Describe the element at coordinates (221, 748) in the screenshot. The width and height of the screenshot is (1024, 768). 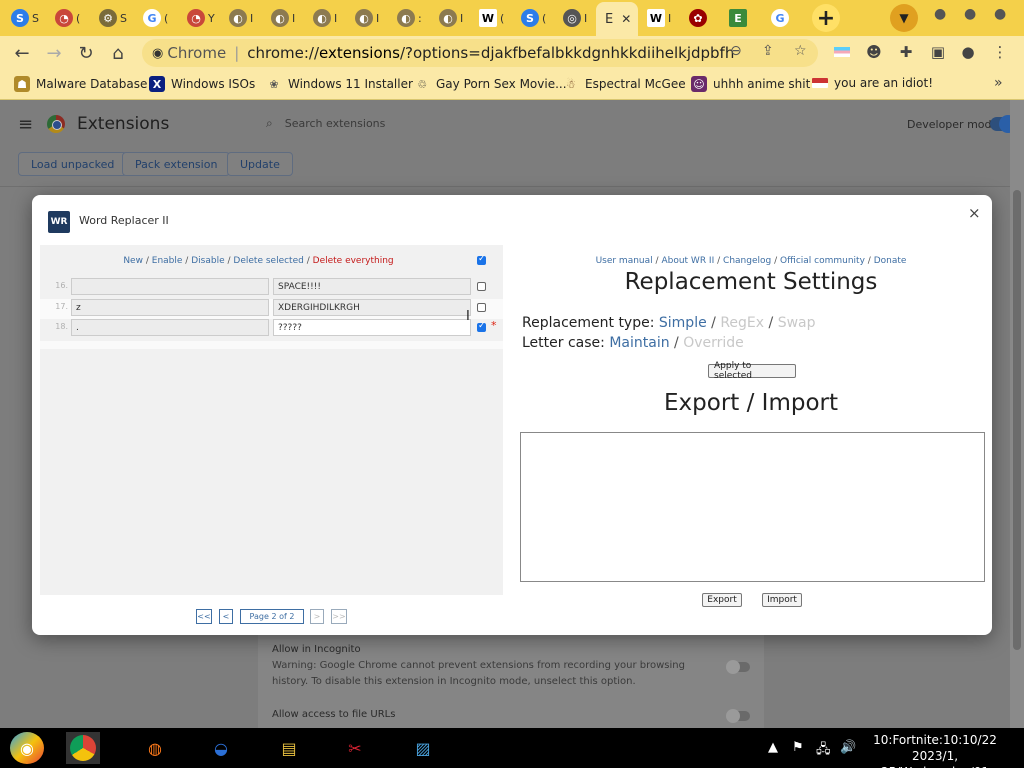
I see `obama-logo-icon: ◒` at that location.